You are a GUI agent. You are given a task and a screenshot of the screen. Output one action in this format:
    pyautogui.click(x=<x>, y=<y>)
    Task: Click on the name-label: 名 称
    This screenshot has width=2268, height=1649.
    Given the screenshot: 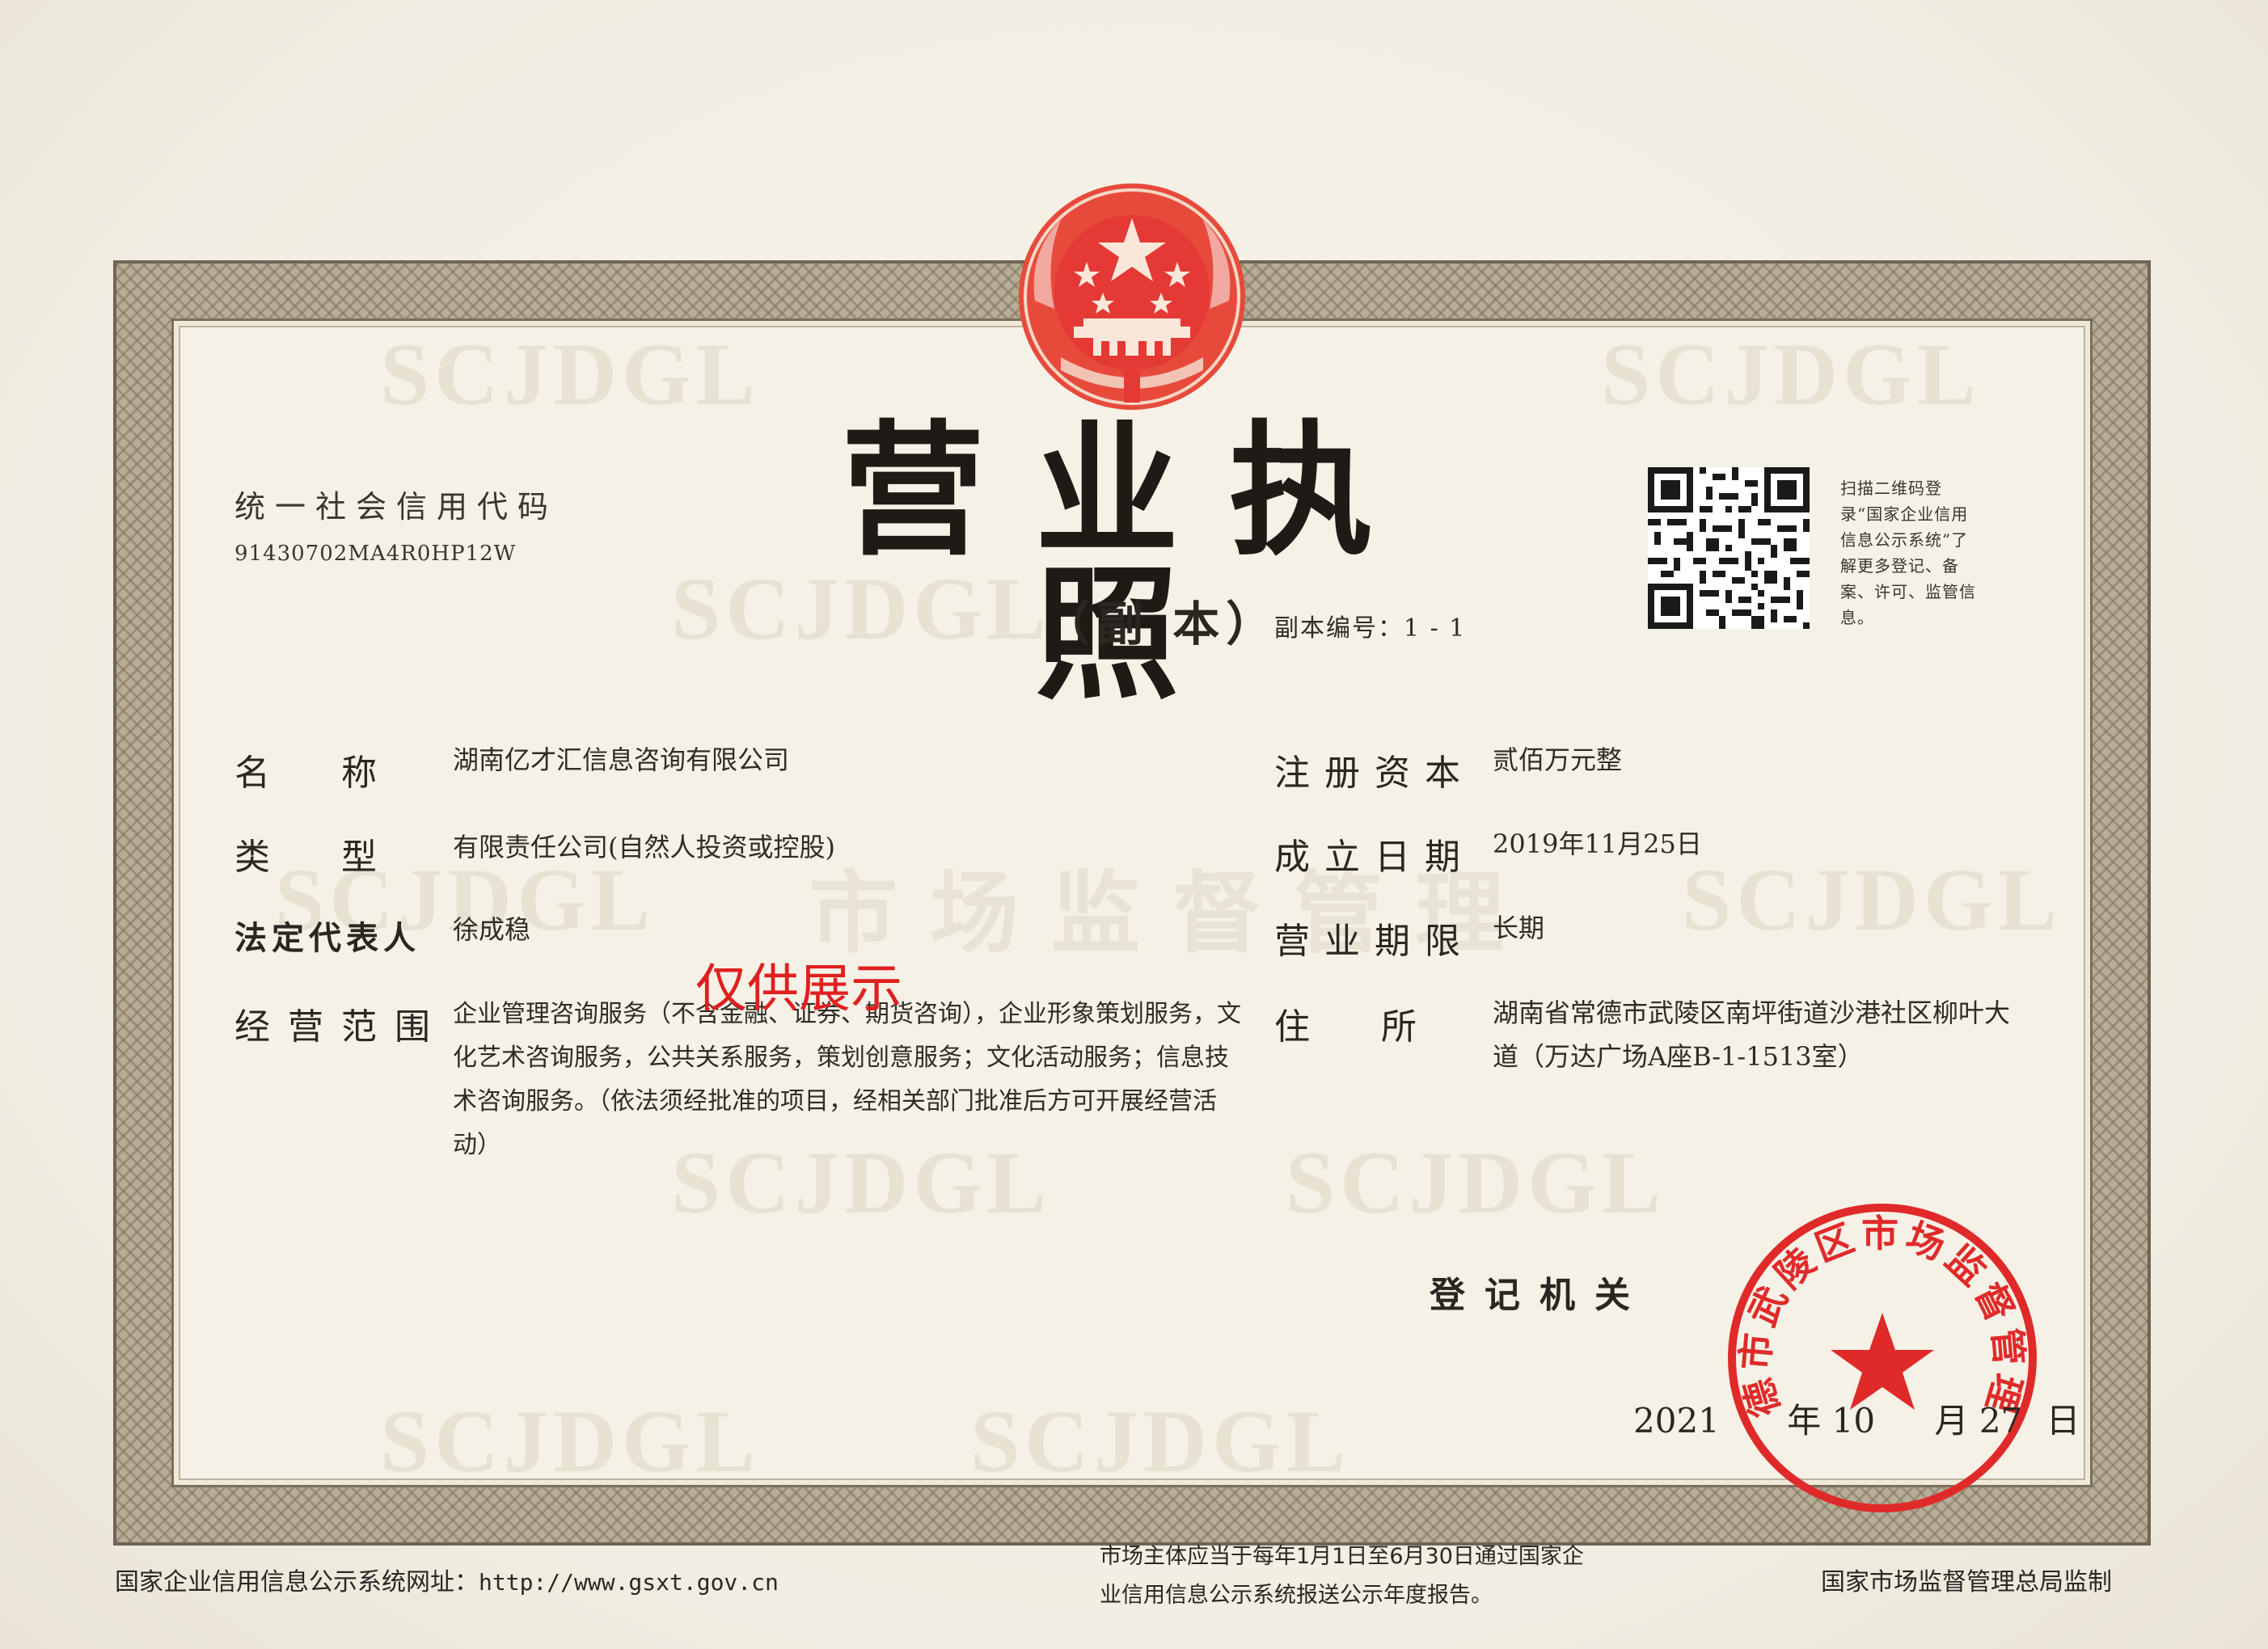 What is the action you would take?
    pyautogui.click(x=305, y=774)
    